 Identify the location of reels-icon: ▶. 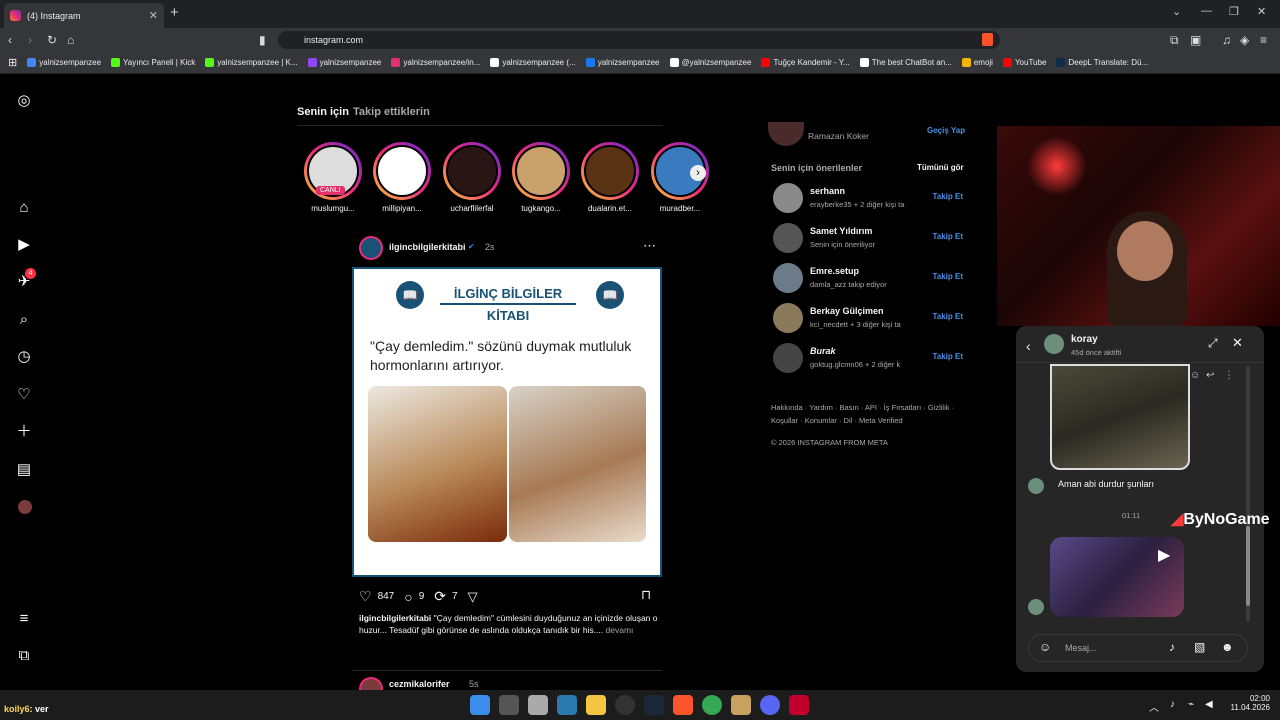
(24, 245).